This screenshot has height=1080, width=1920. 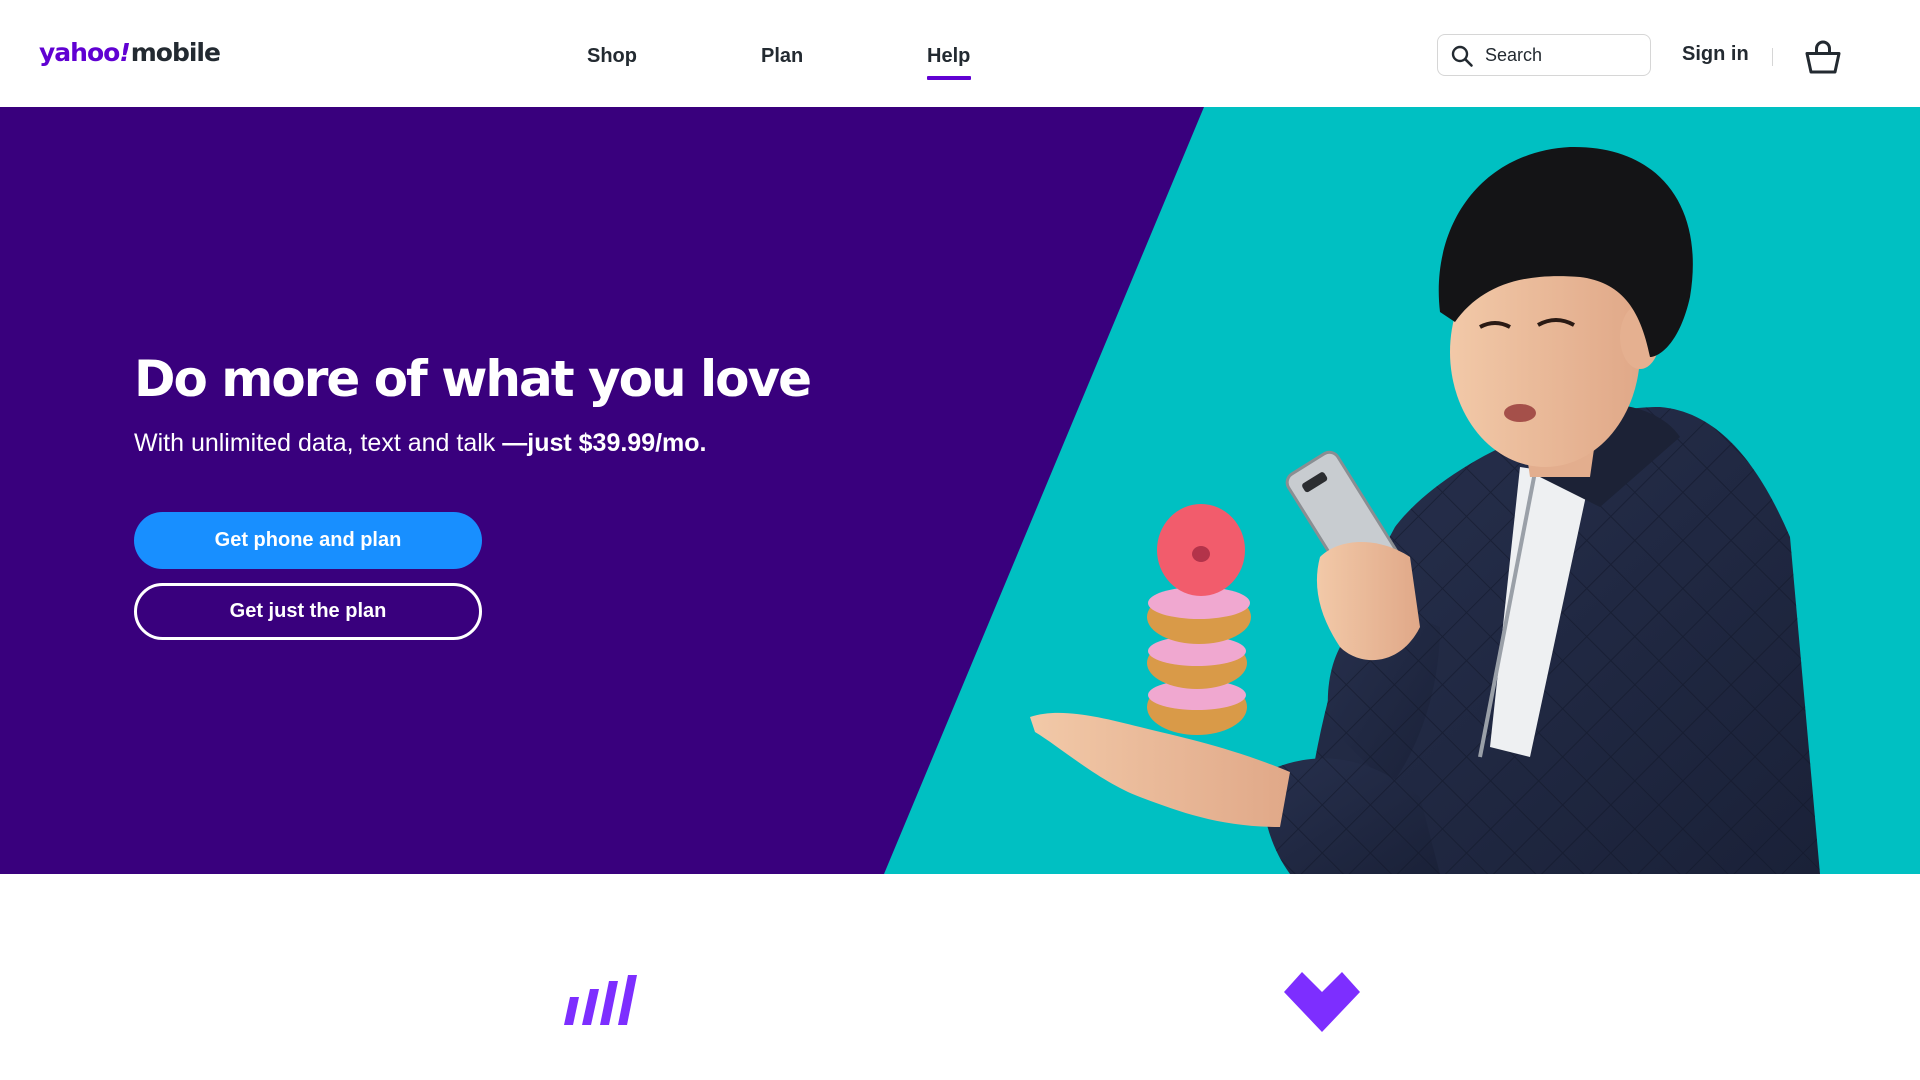 I want to click on heart-icon, so click(x=1322, y=1002).